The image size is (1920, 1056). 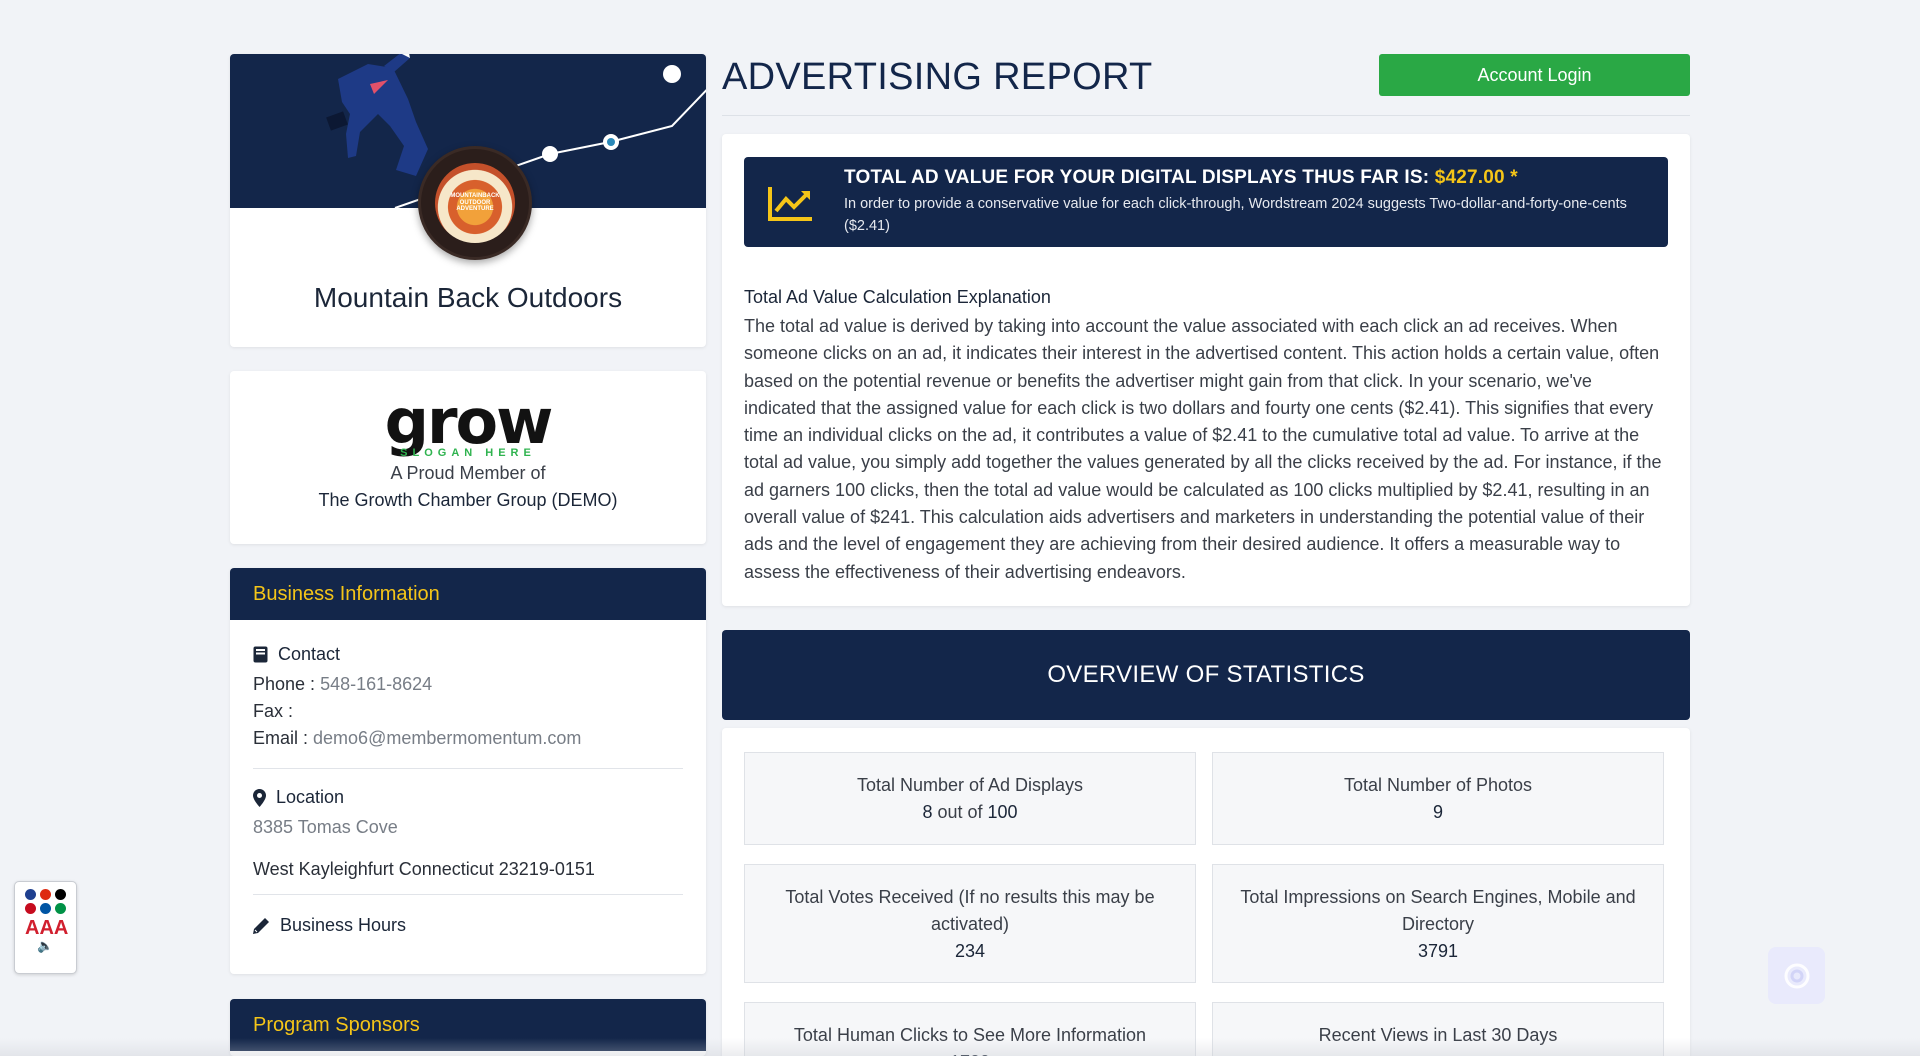 I want to click on speaker-icon: 🔈, so click(x=56, y=946).